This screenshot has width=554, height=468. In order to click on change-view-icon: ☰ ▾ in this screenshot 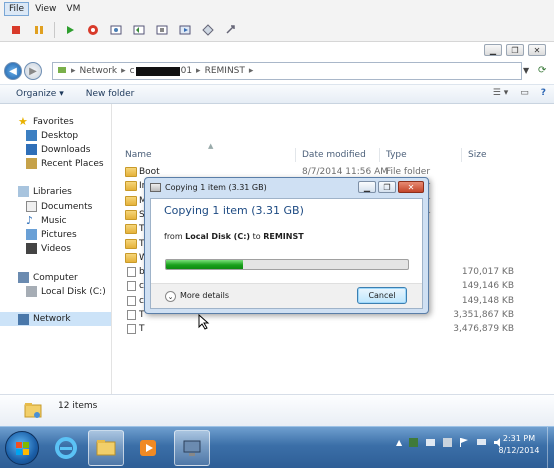, I will do `click(500, 93)`.